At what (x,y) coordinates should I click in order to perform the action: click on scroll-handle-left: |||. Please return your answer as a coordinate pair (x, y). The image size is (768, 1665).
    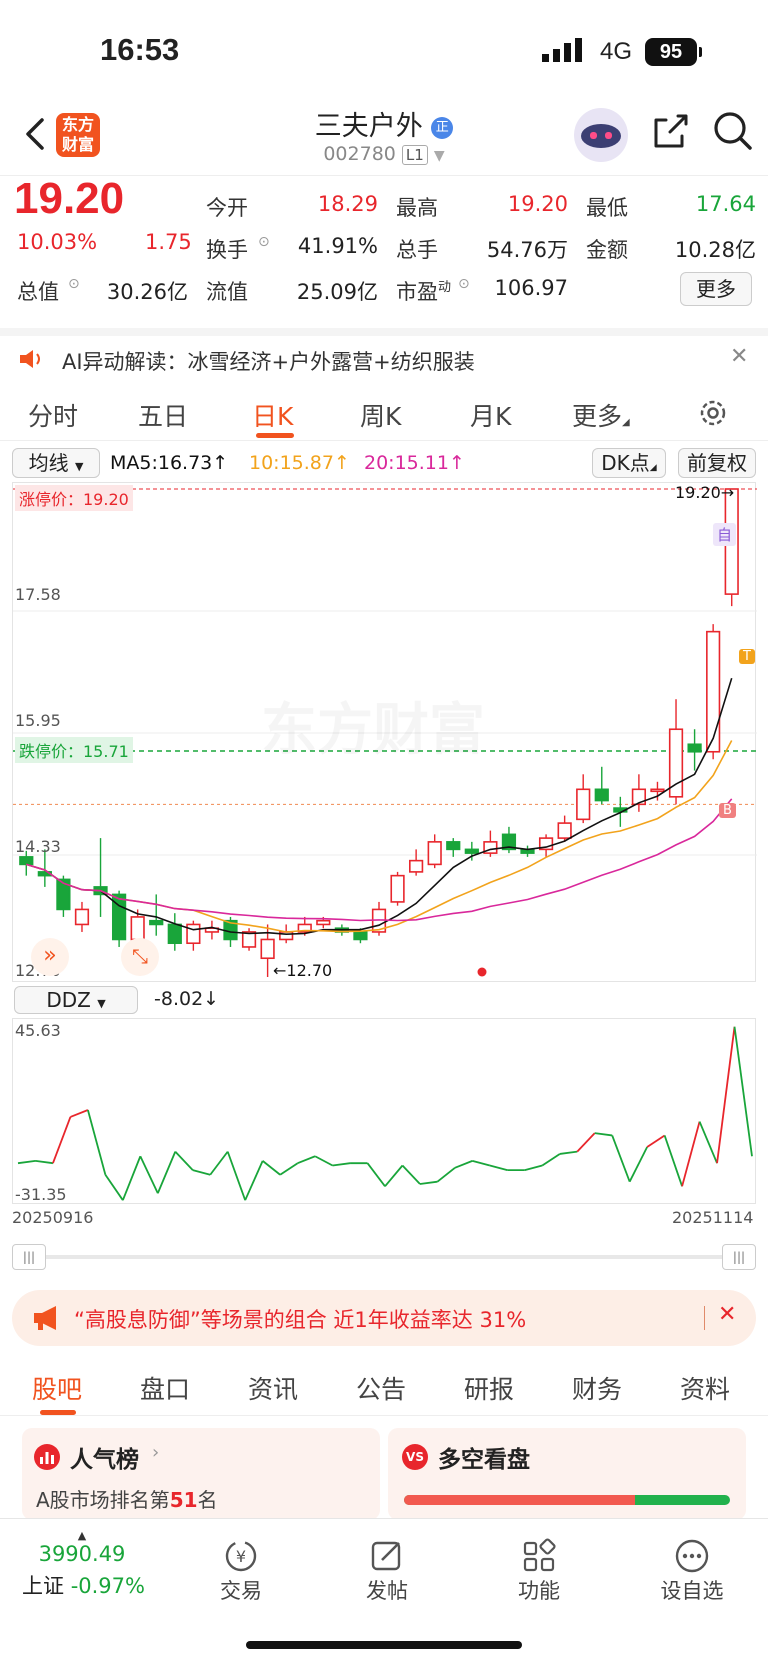
    Looking at the image, I should click on (29, 1257).